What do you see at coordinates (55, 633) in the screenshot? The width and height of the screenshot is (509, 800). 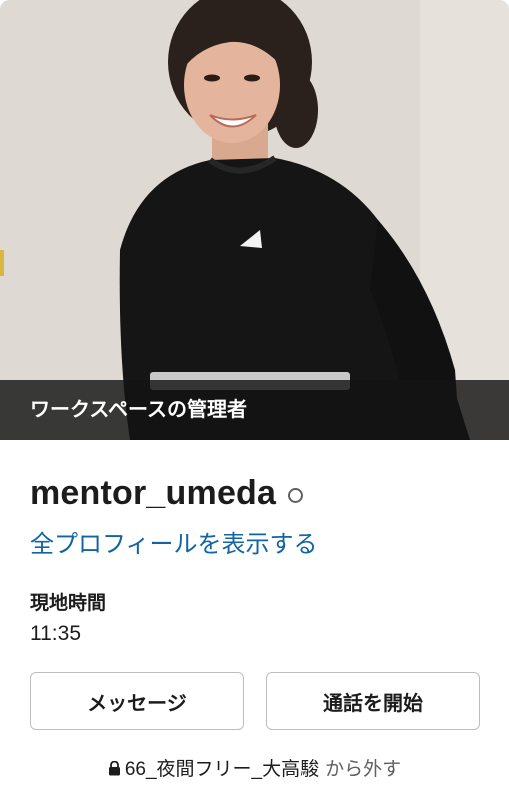 I see `local-time-value: 11:35` at bounding box center [55, 633].